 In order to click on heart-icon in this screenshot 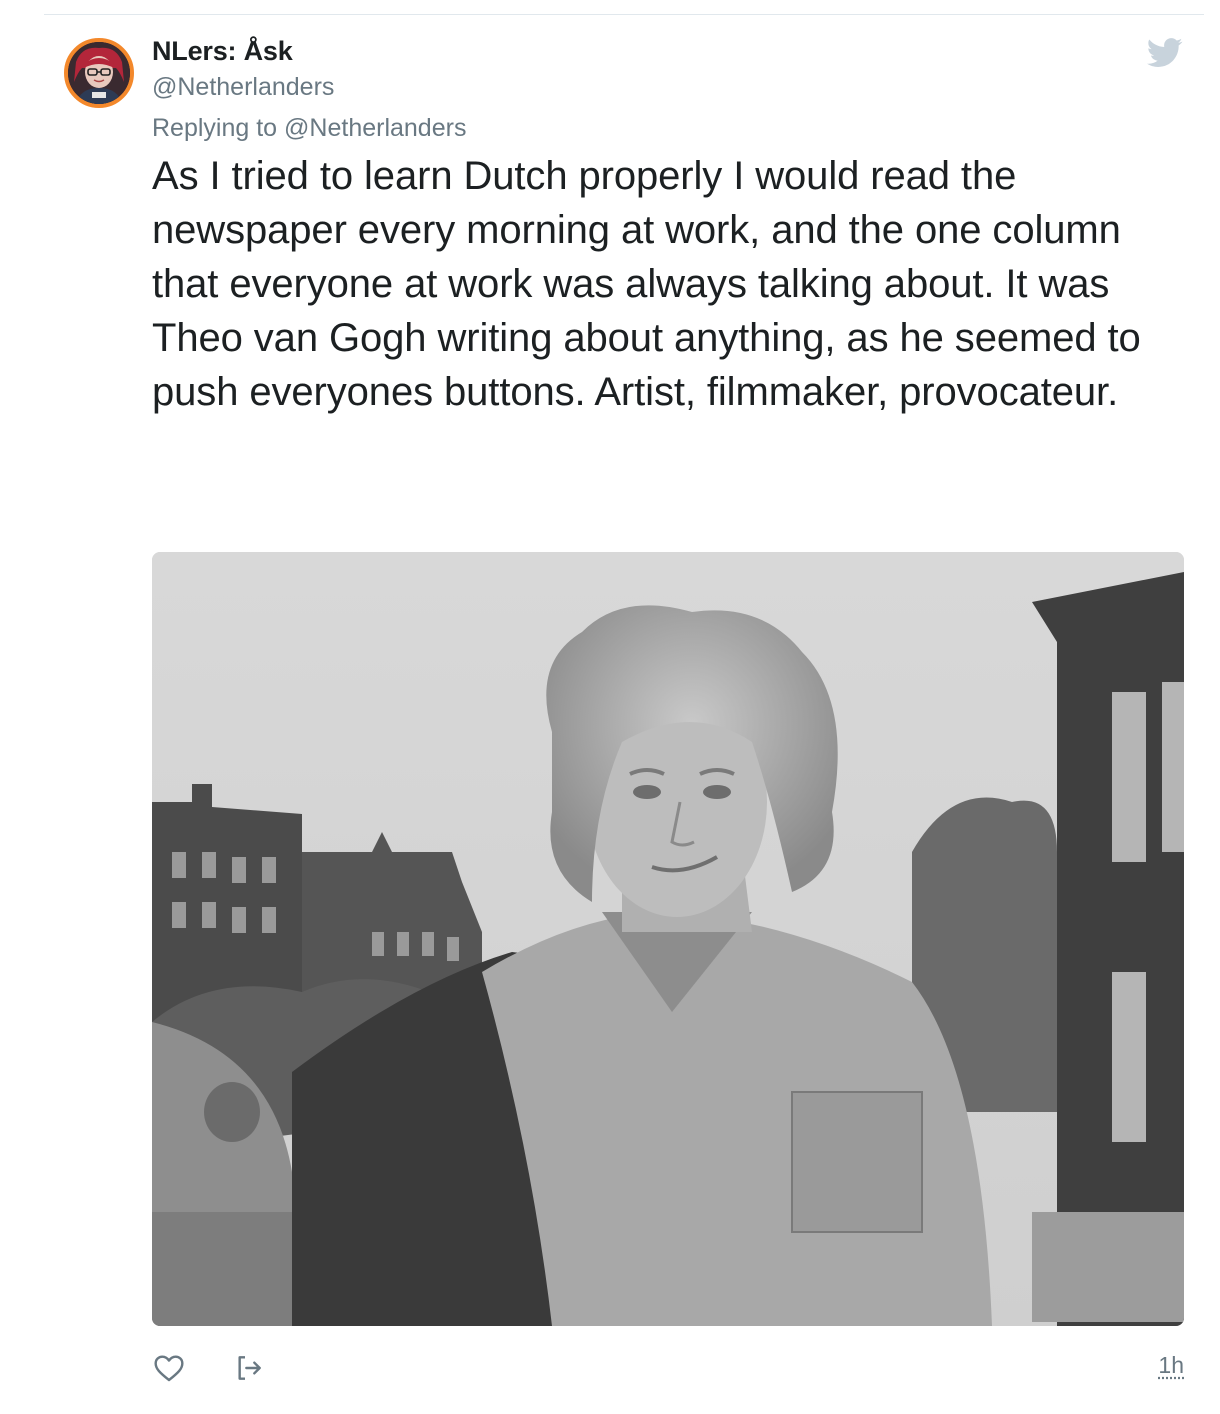, I will do `click(169, 1368)`.